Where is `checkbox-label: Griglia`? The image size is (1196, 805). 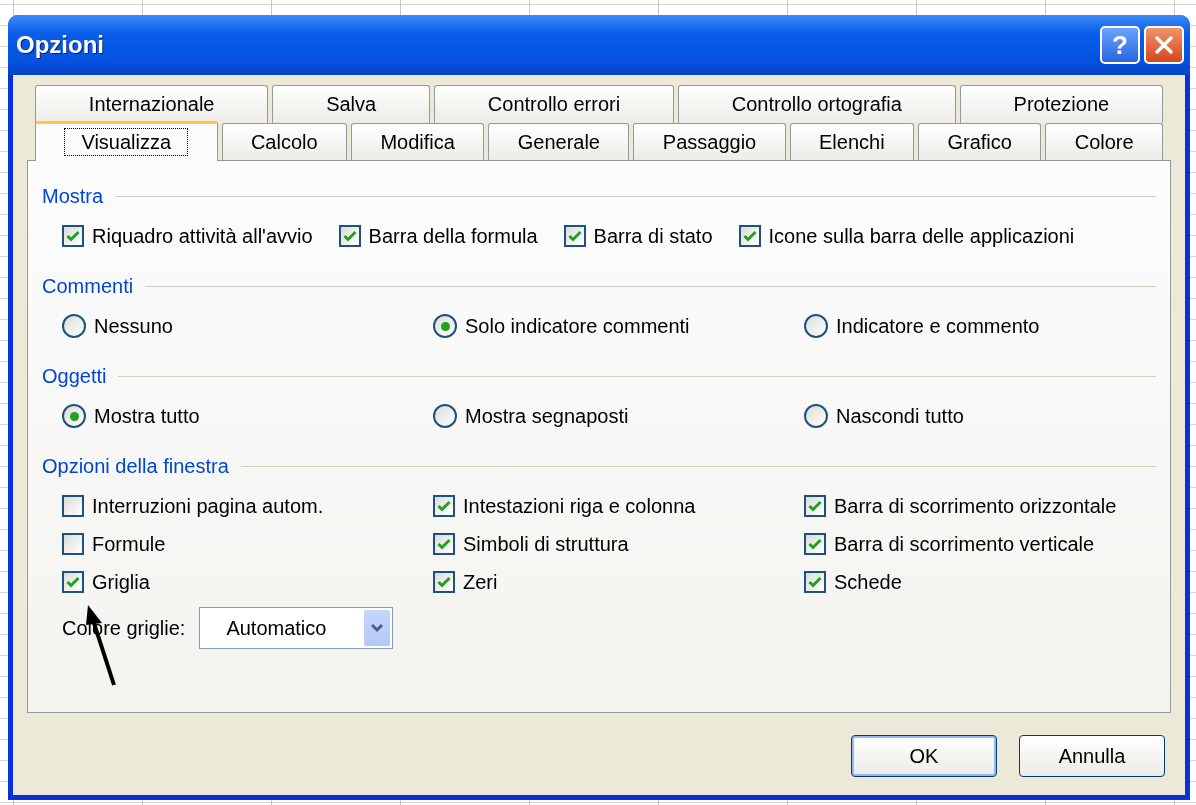 checkbox-label: Griglia is located at coordinates (121, 582).